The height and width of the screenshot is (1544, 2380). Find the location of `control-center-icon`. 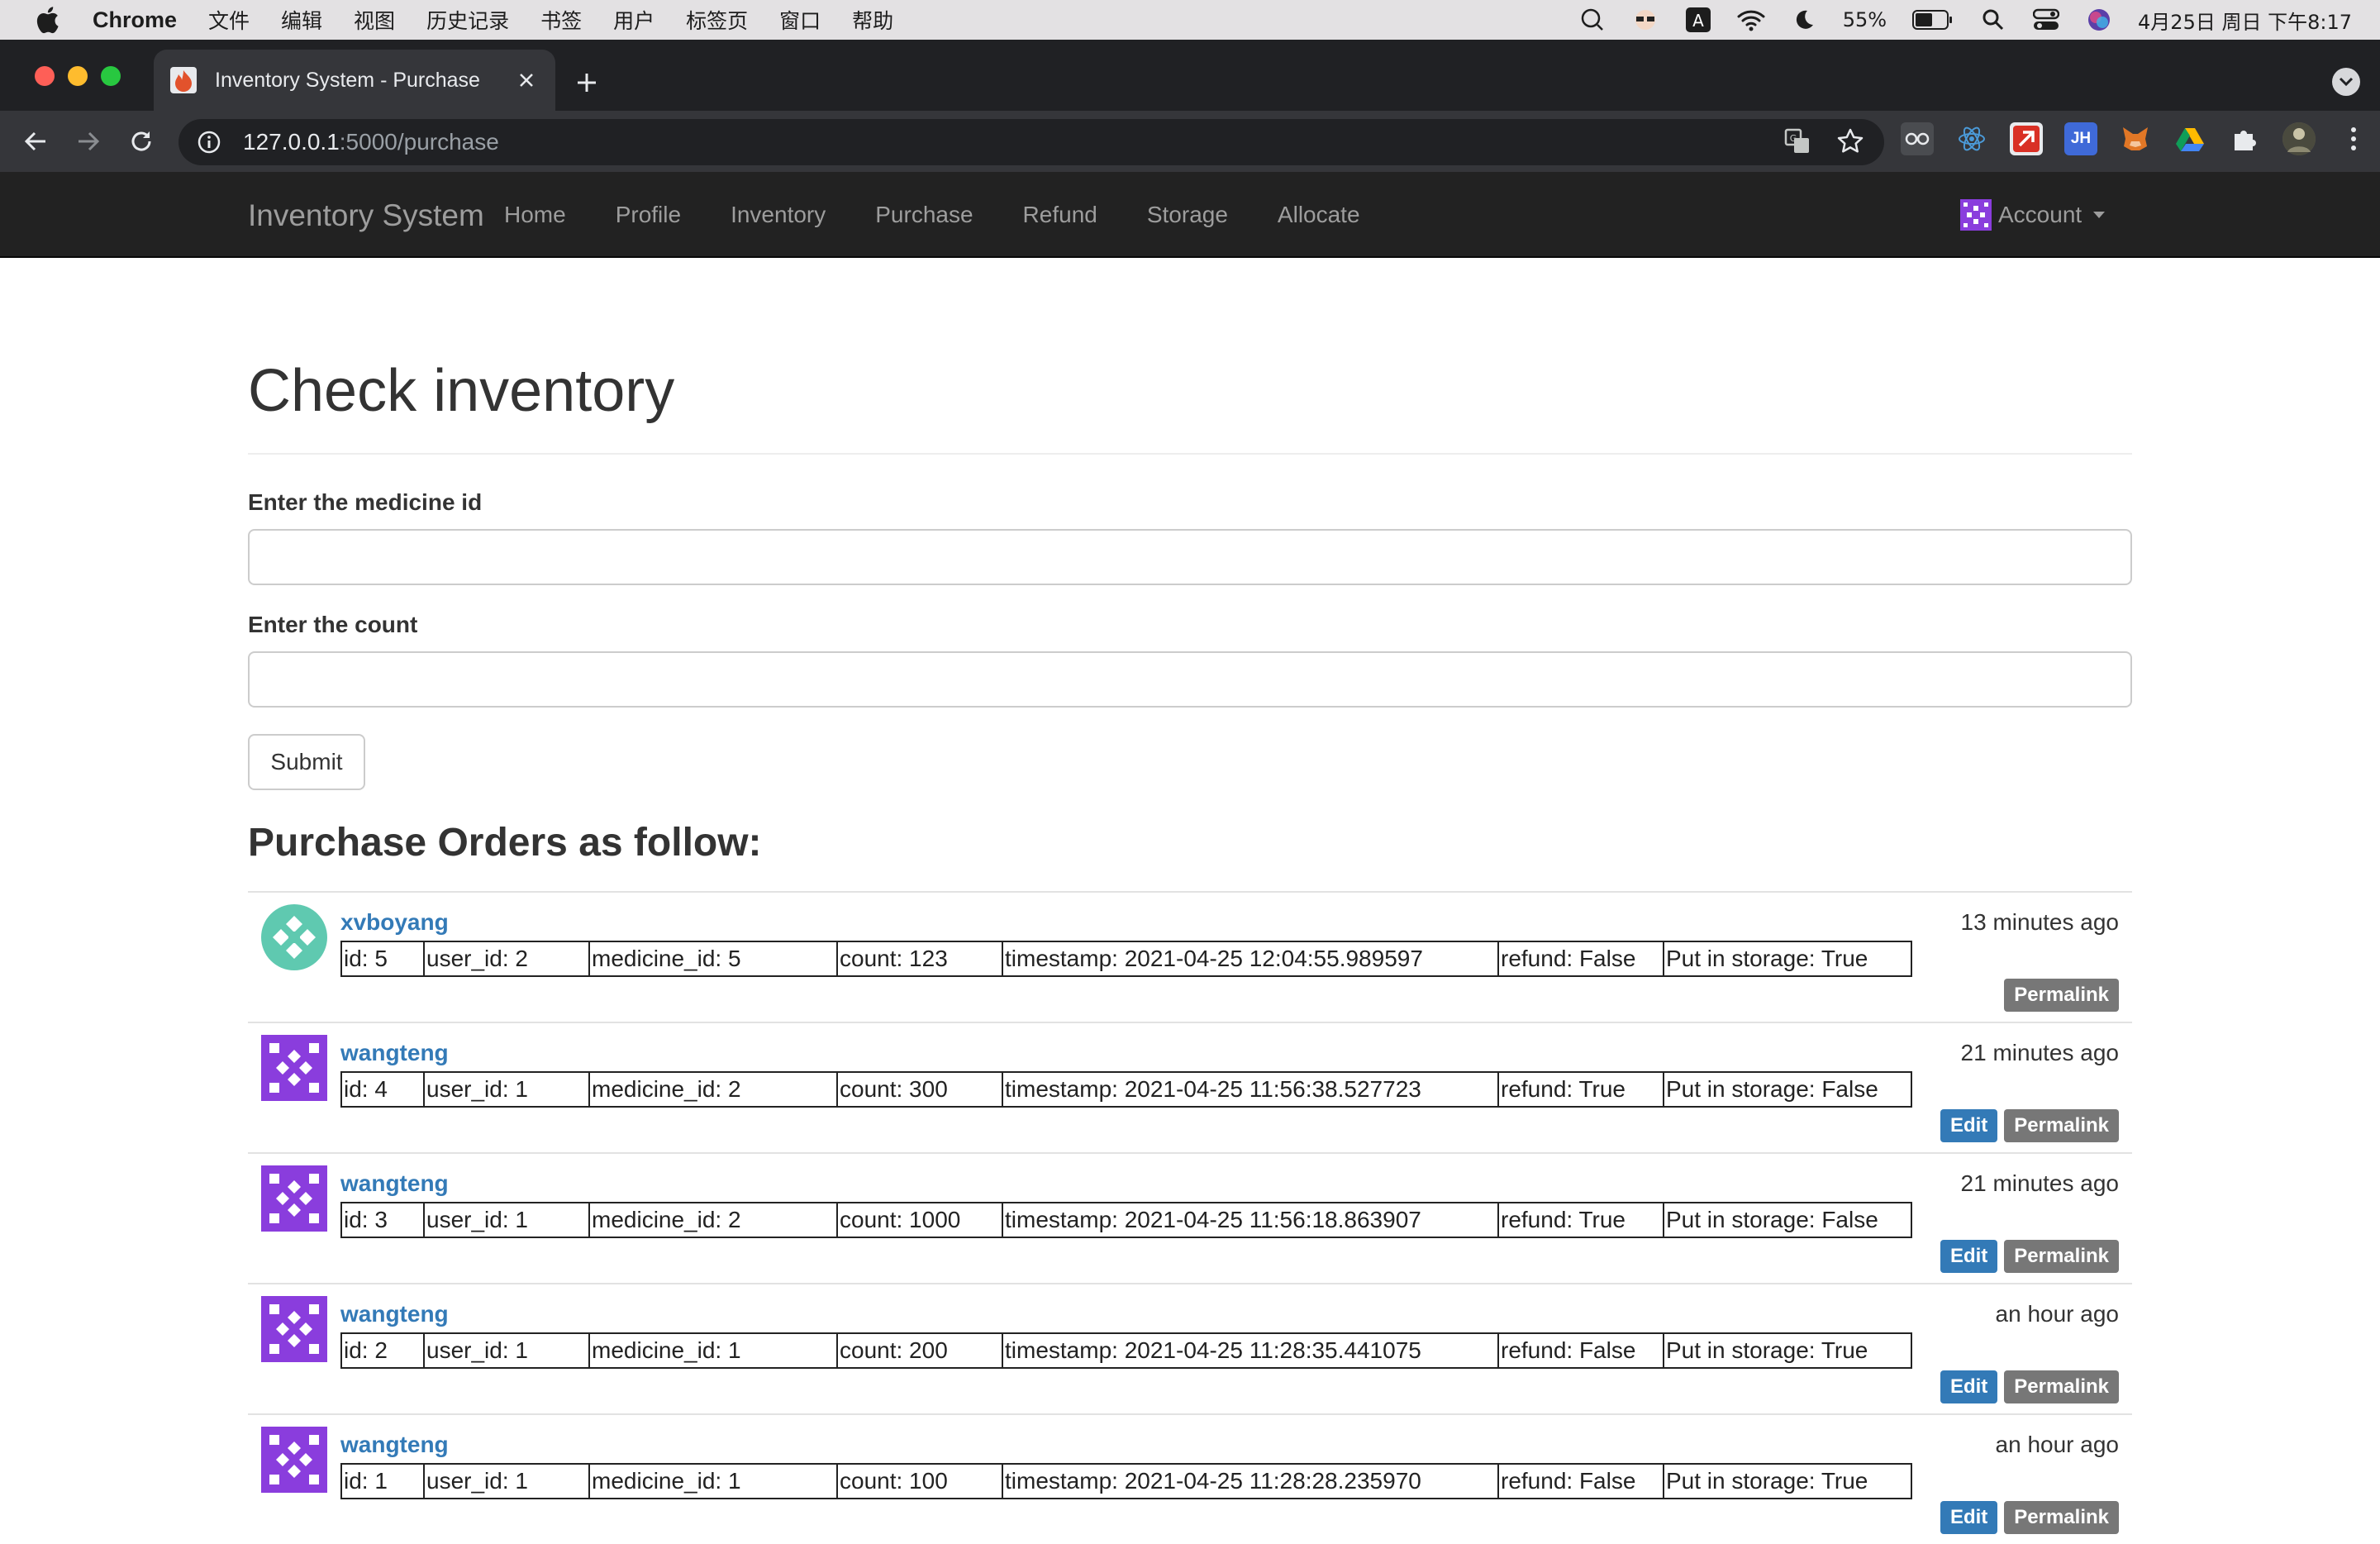

control-center-icon is located at coordinates (2046, 20).